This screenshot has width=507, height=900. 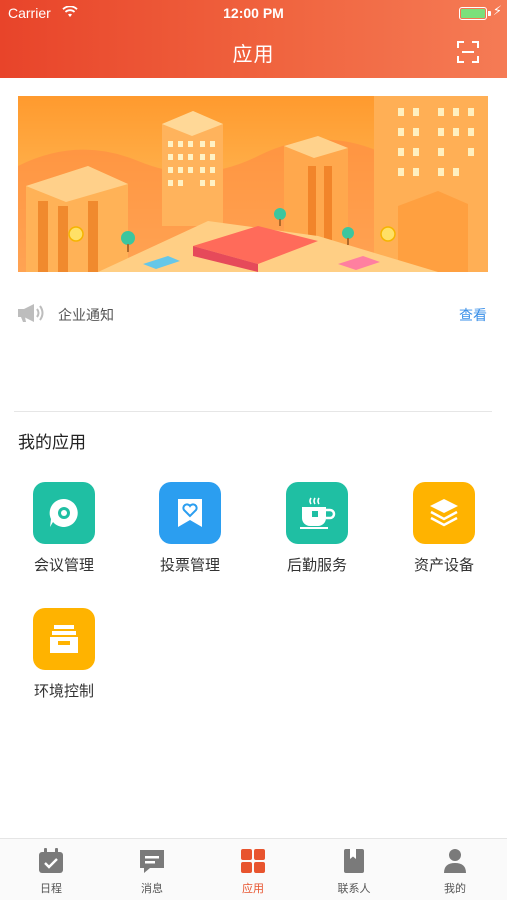 I want to click on app-logistics-service: 后勤服务, so click(x=317, y=528).